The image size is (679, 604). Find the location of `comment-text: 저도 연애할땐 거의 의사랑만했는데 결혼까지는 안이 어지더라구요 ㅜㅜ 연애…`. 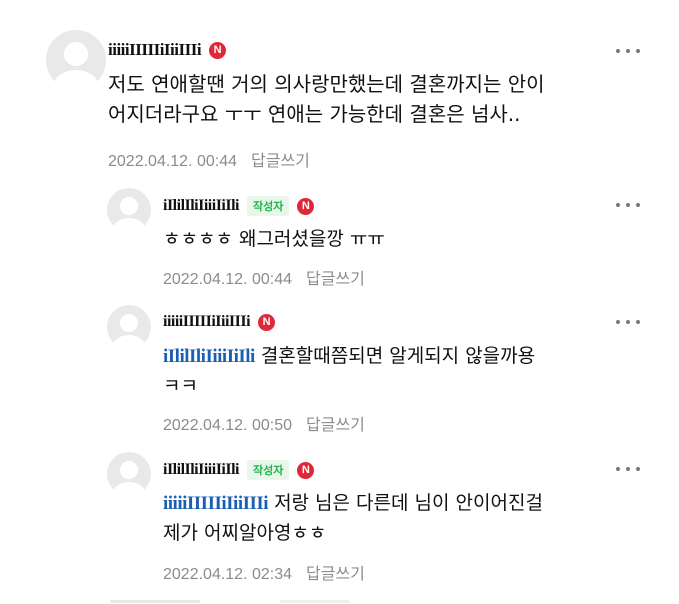

comment-text: 저도 연애할땐 거의 의사랑만했는데 결혼까지는 안이 어지더라구요 ㅜㅜ 연애… is located at coordinates (326, 99).